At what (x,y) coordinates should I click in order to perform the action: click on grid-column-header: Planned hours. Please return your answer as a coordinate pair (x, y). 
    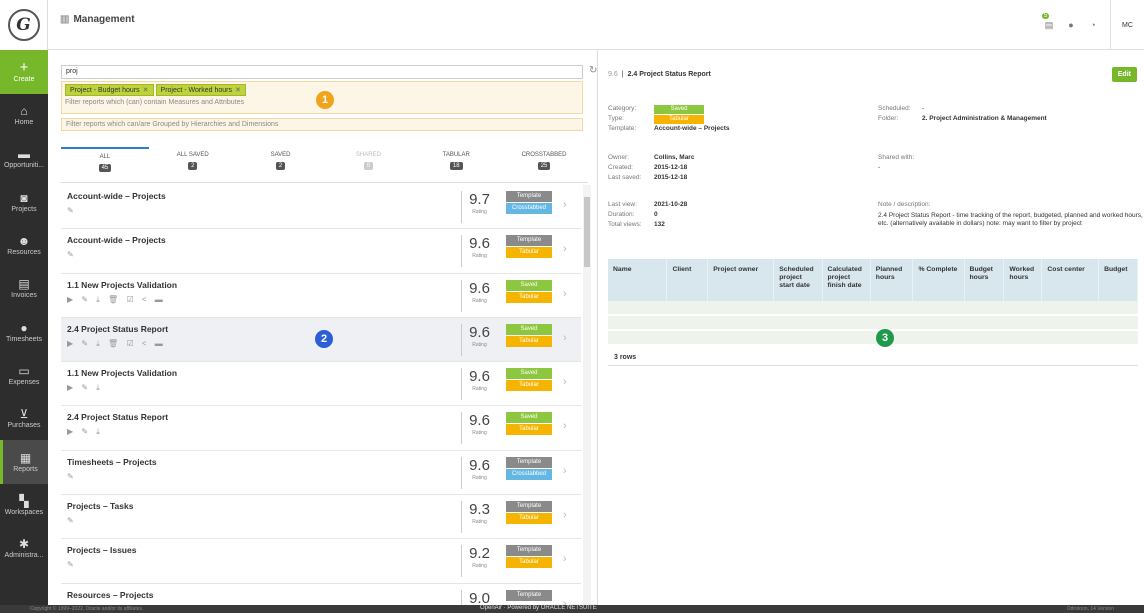
    Looking at the image, I should click on (892, 280).